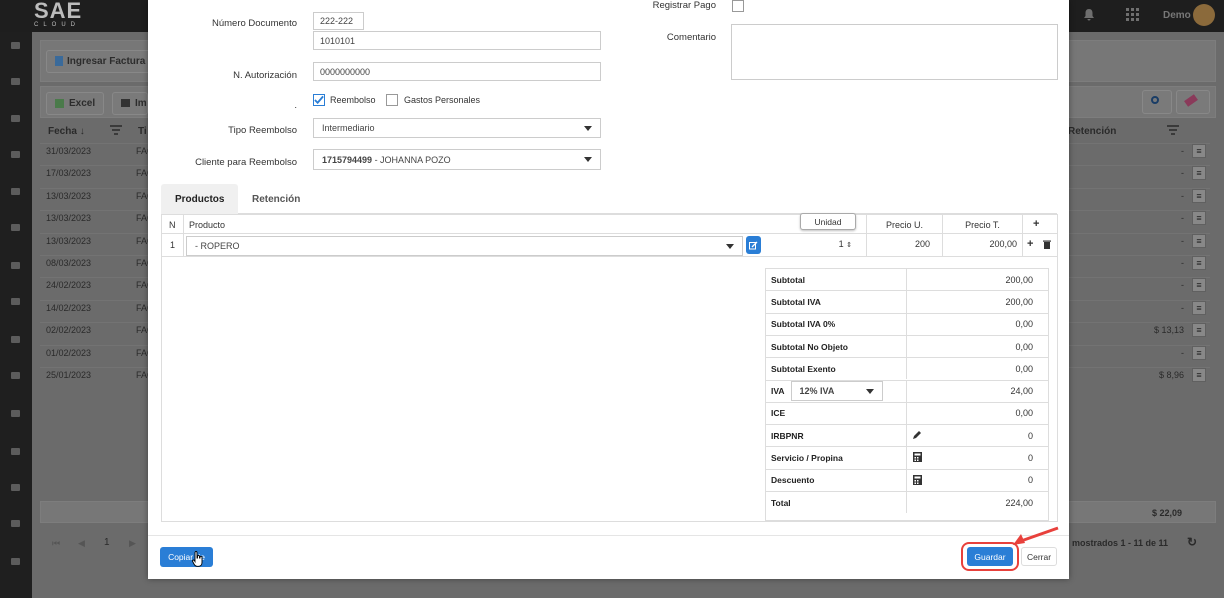  Describe the element at coordinates (1204, 15) in the screenshot. I see `avatar` at that location.